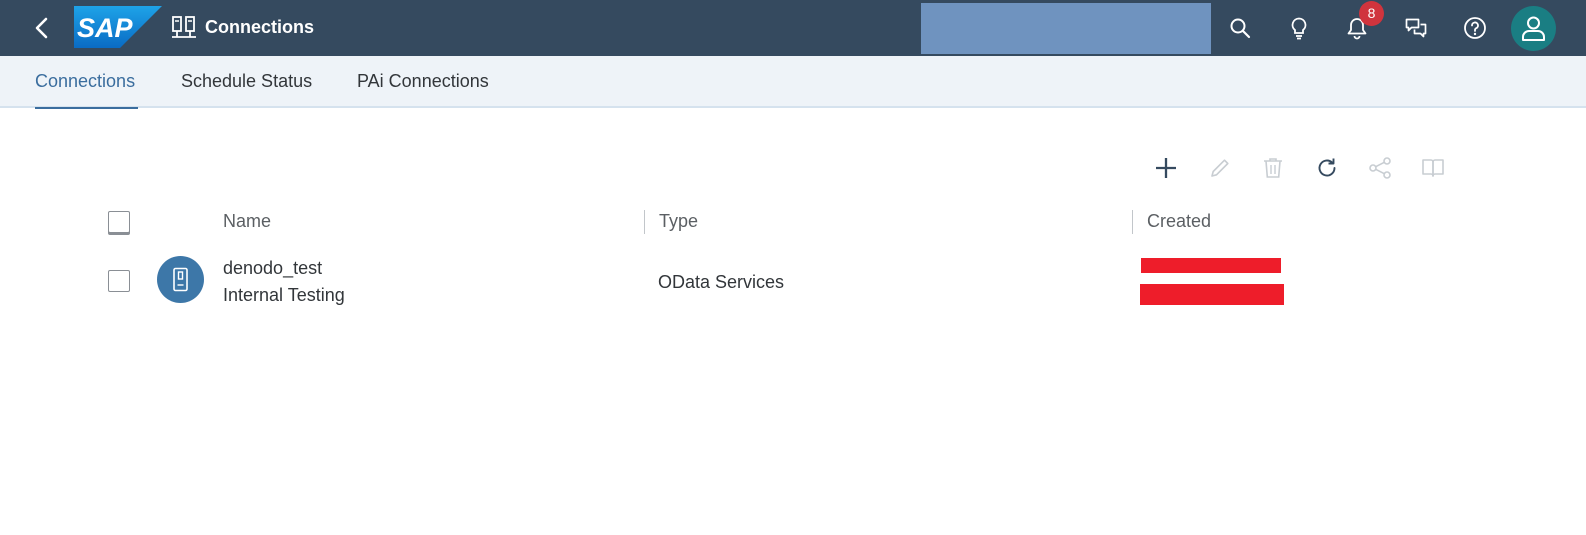 The image size is (1586, 535). I want to click on delete-icon, so click(1273, 168).